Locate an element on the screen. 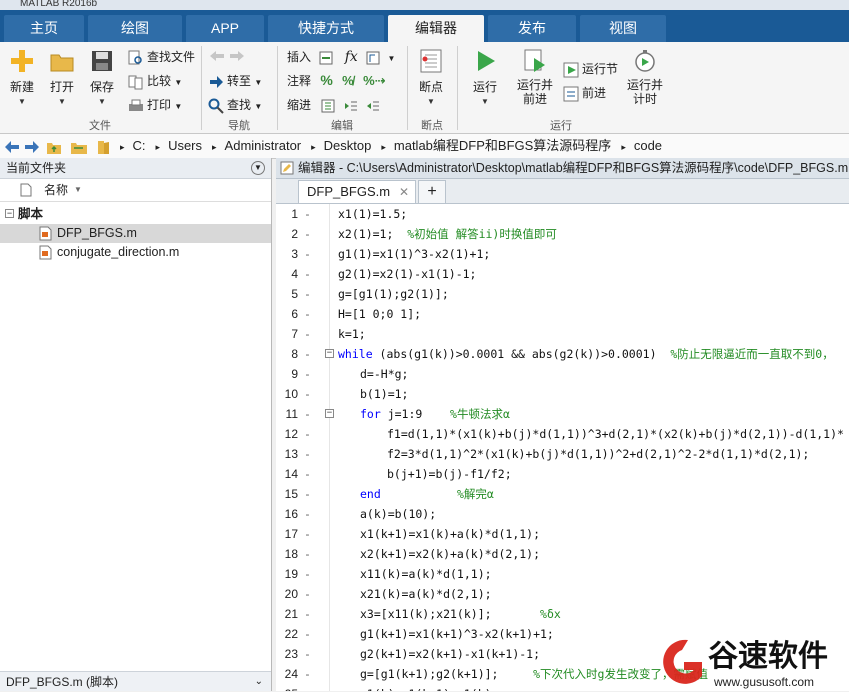 This screenshot has width=849, height=692. indent-right-icon is located at coordinates (351, 106).